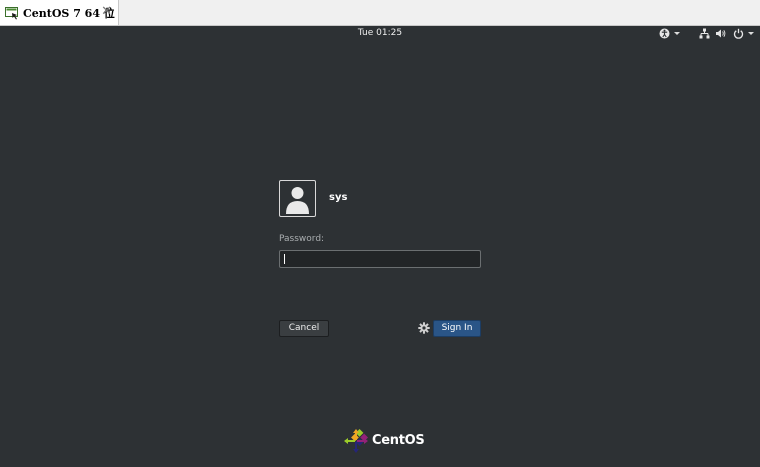  What do you see at coordinates (398, 440) in the screenshot?
I see `centos-brand-text: CentOS` at bounding box center [398, 440].